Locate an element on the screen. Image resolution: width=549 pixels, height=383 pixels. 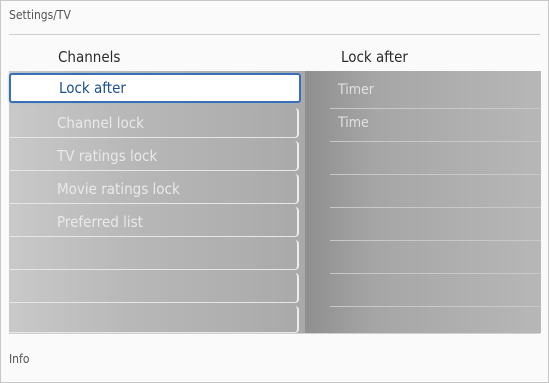
menu-item-tv-ratings-lock: TV ratings lock is located at coordinates (154, 156).